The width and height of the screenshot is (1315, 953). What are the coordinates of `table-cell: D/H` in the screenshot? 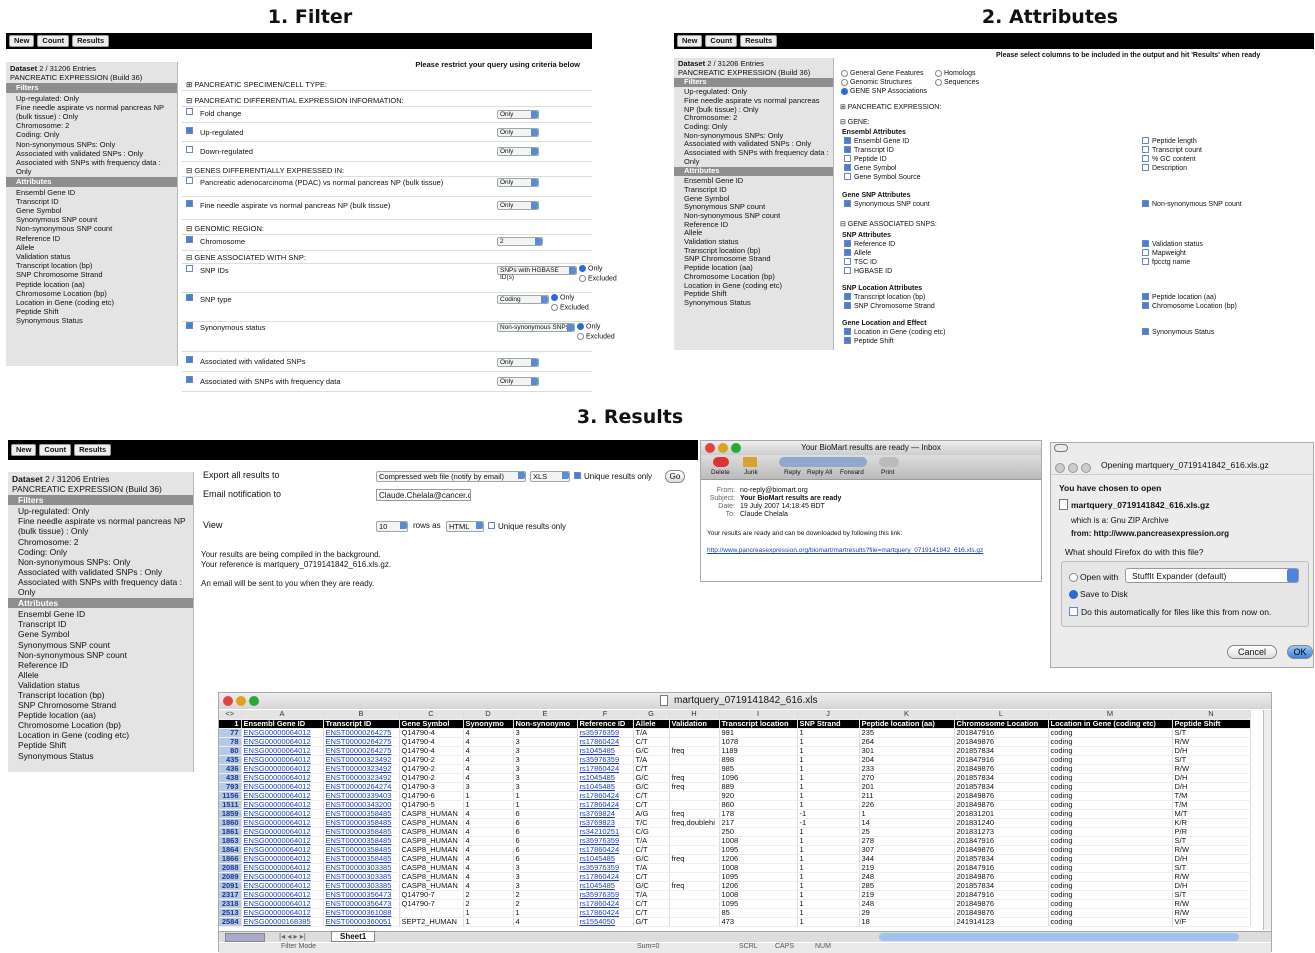 It's located at (1211, 751).